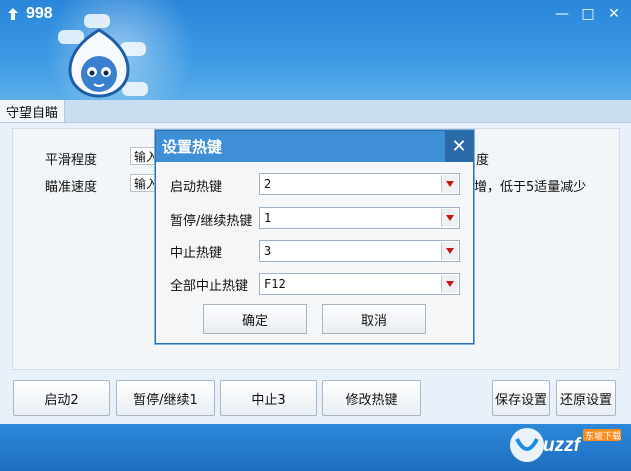 The image size is (631, 471). I want to click on all-stop-hotkey-select: F12, so click(359, 284).